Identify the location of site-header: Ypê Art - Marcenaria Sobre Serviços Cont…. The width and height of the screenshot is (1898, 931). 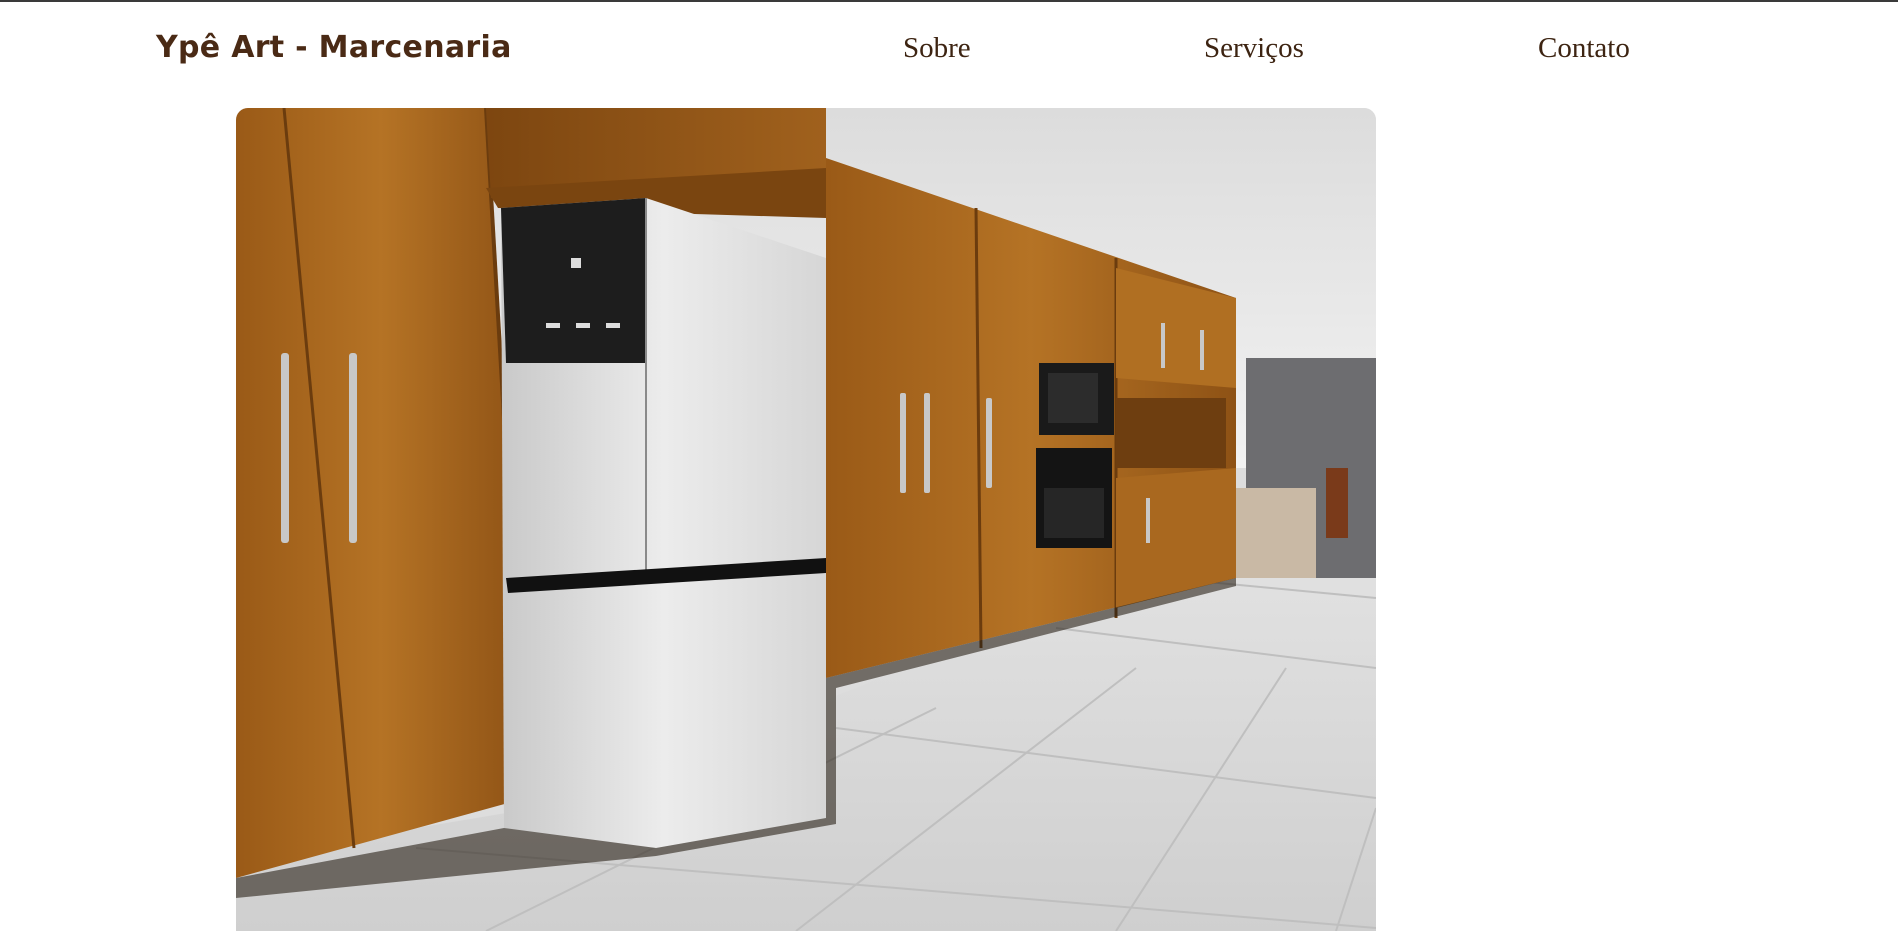
(949, 52).